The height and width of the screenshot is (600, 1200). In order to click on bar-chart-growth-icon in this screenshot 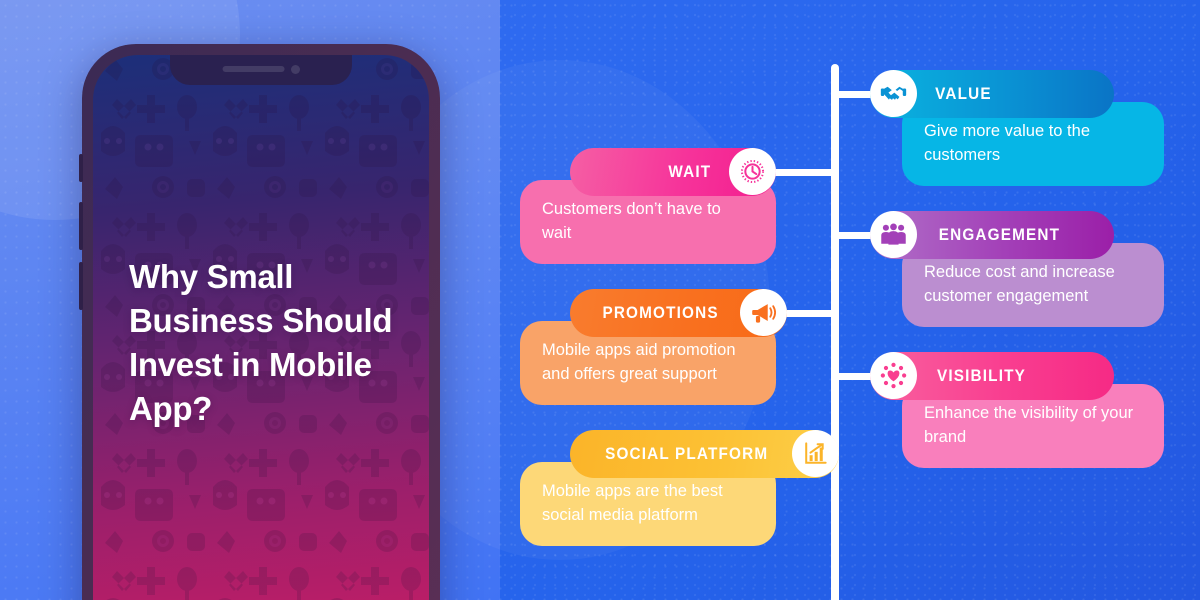, I will do `click(816, 453)`.